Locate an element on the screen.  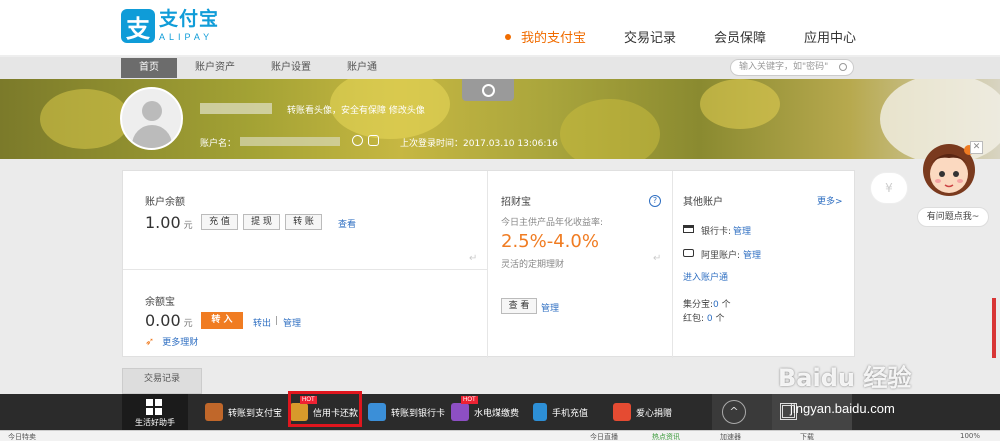
more-finance-link: ➶ 更多理财 is located at coordinates (171, 341).